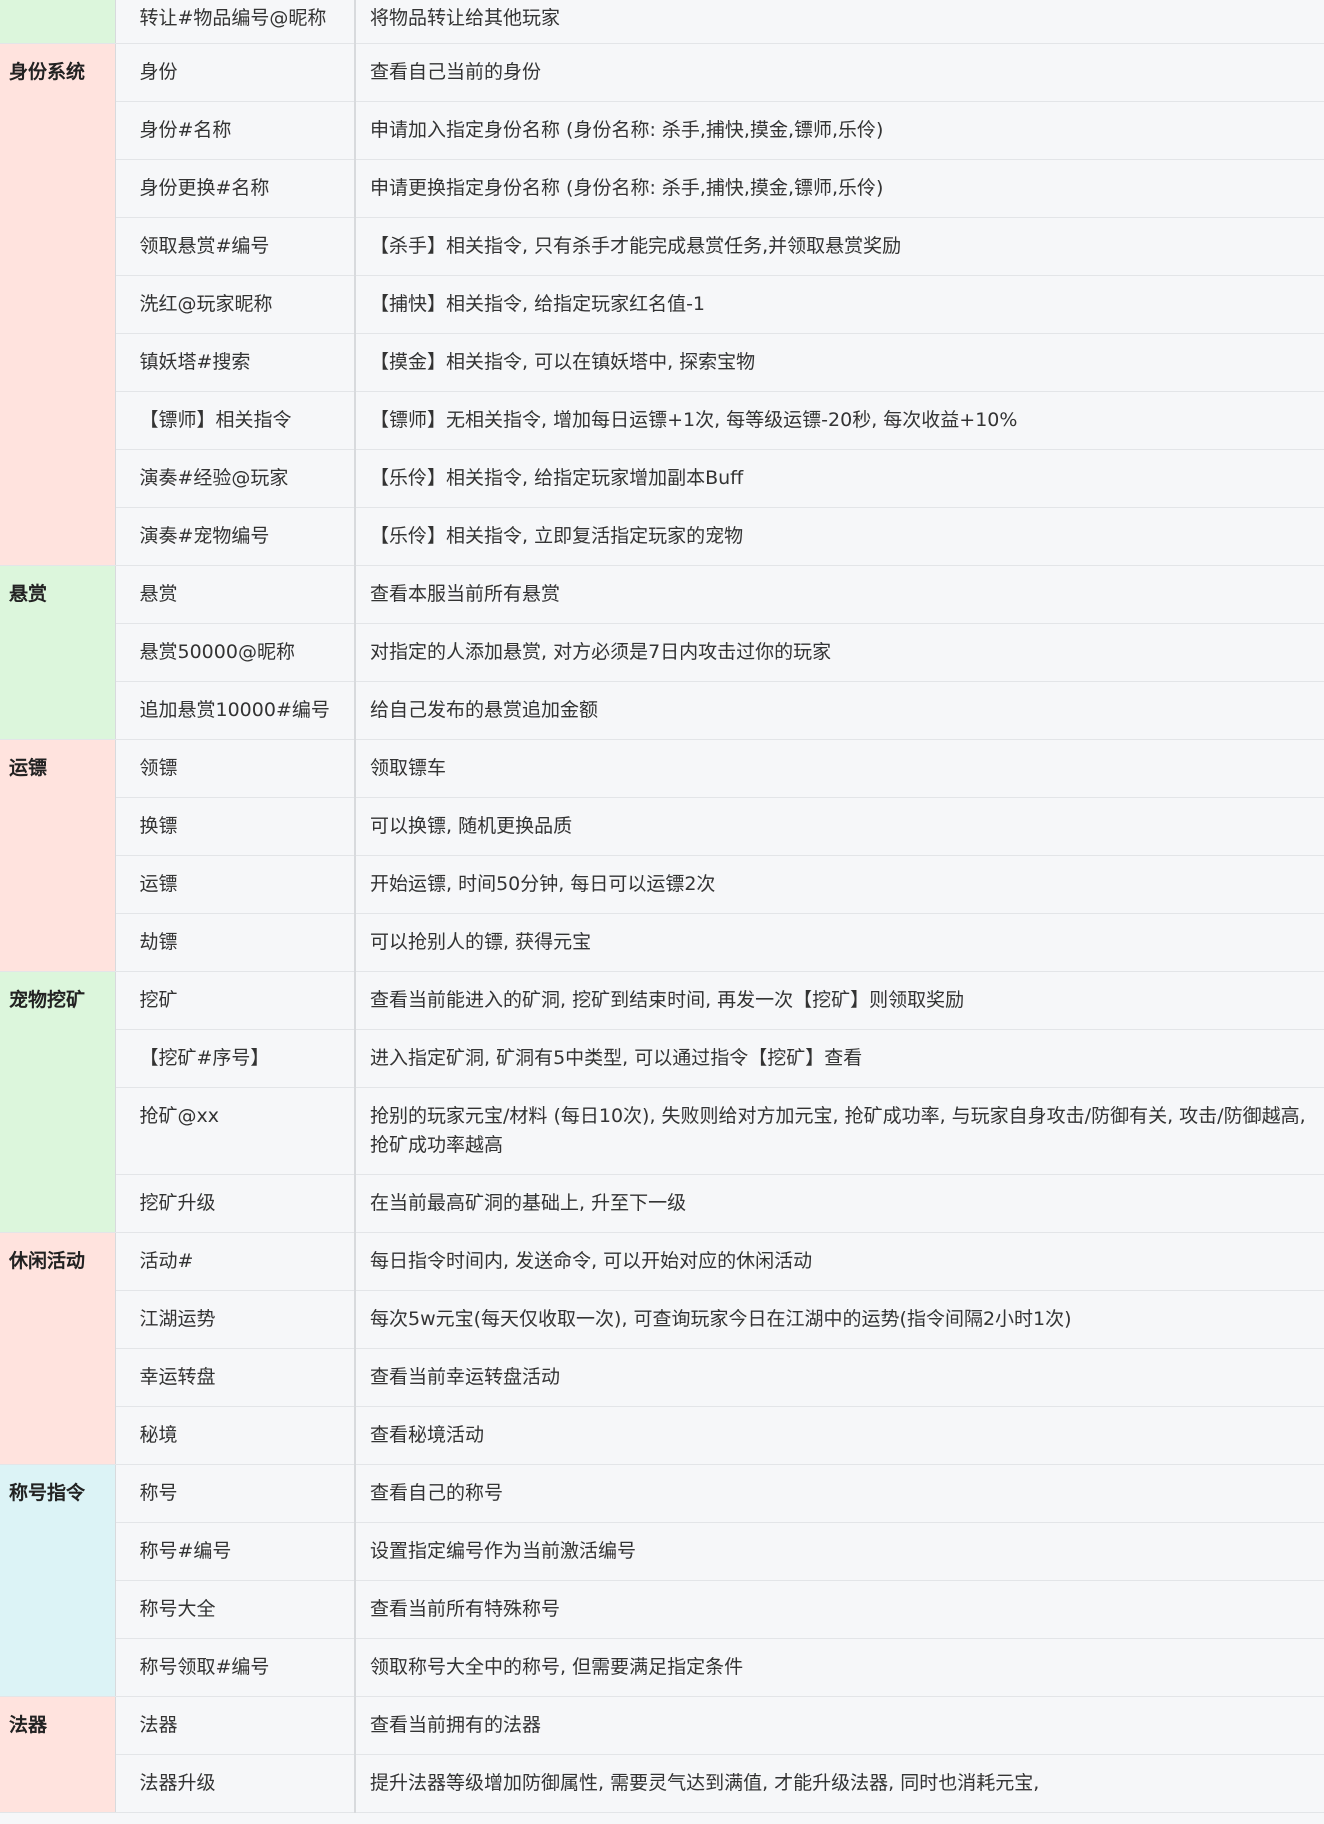  Describe the element at coordinates (839, 1725) in the screenshot. I see `description-cell: 查看当前拥有的法器` at that location.